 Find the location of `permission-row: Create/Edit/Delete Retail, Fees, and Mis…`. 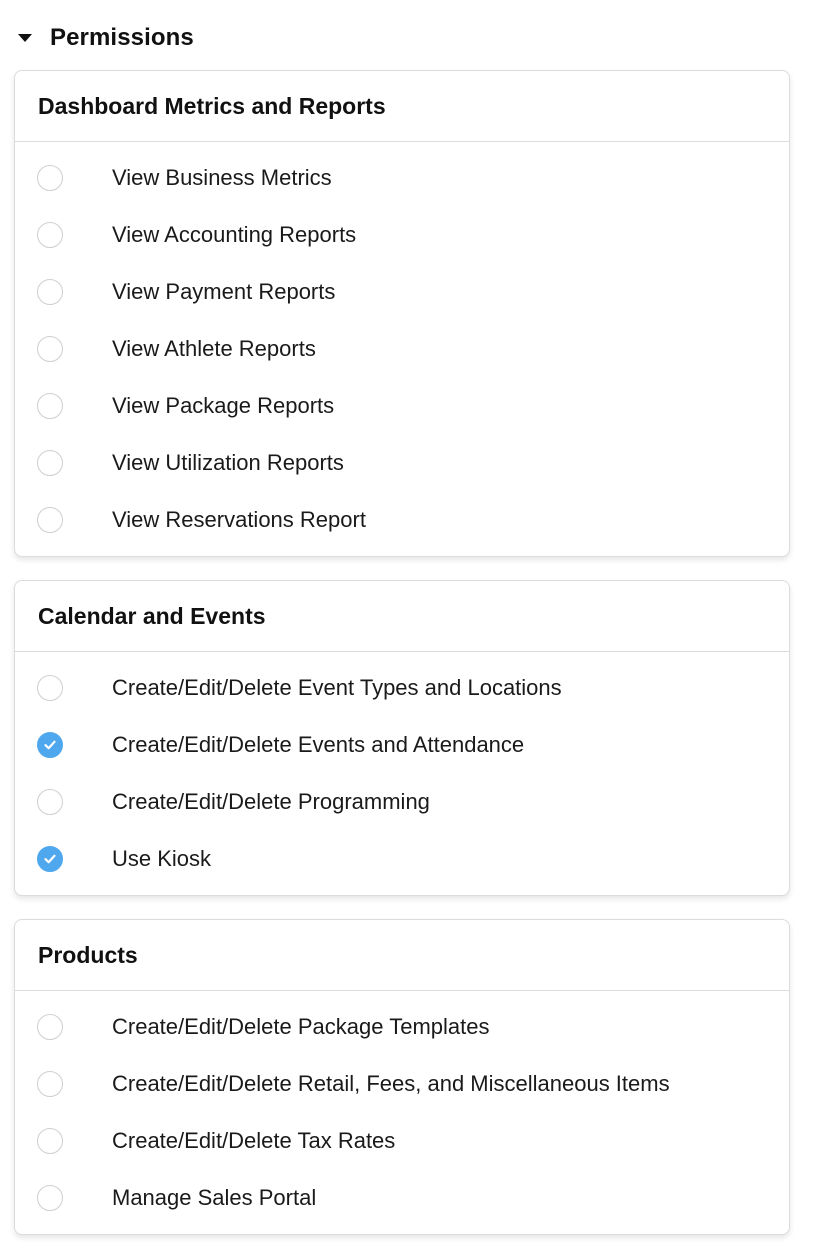

permission-row: Create/Edit/Delete Retail, Fees, and Mis… is located at coordinates (402, 1083).